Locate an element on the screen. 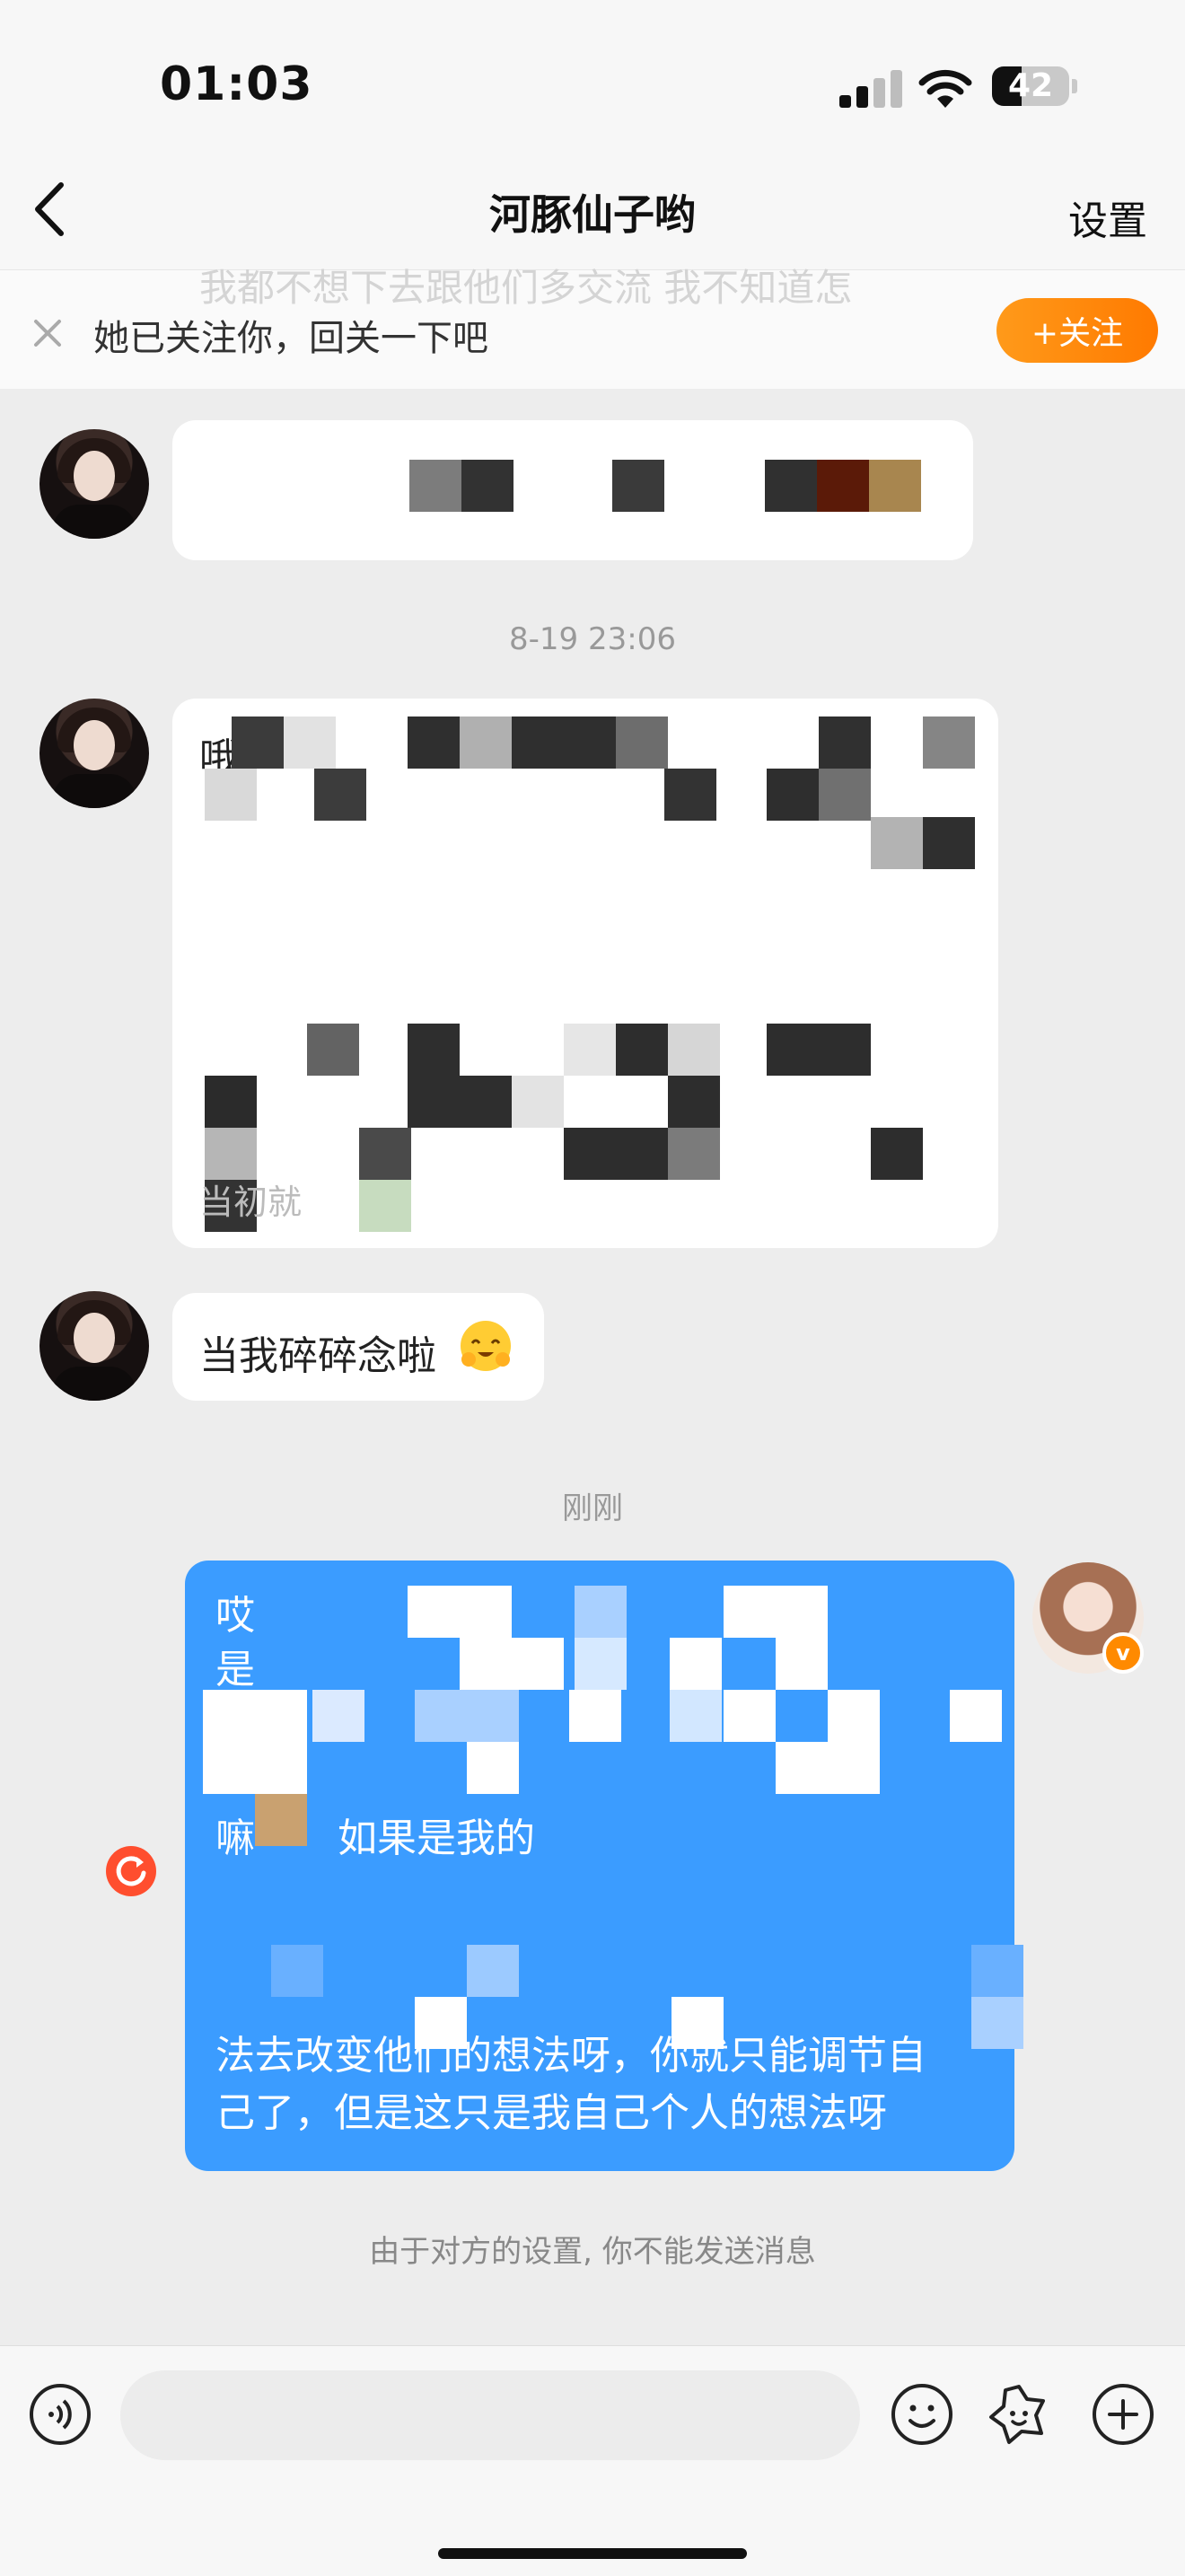 The height and width of the screenshot is (2576, 1185). message-input is located at coordinates (490, 2415).